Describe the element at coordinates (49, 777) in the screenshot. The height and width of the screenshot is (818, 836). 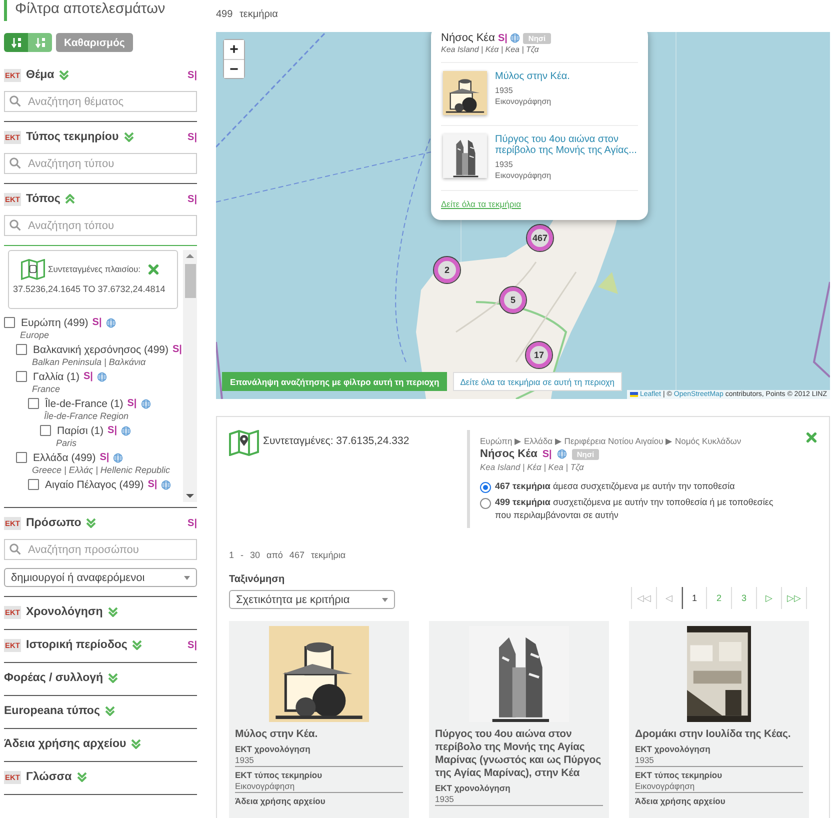
I see `facet-title: Γλώσσα` at that location.